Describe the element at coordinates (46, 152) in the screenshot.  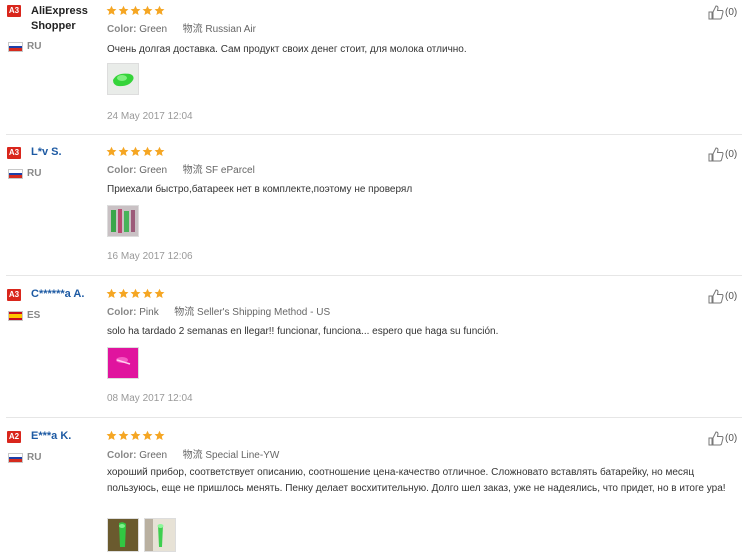
I see `reviewer-name: L*v S.` at that location.